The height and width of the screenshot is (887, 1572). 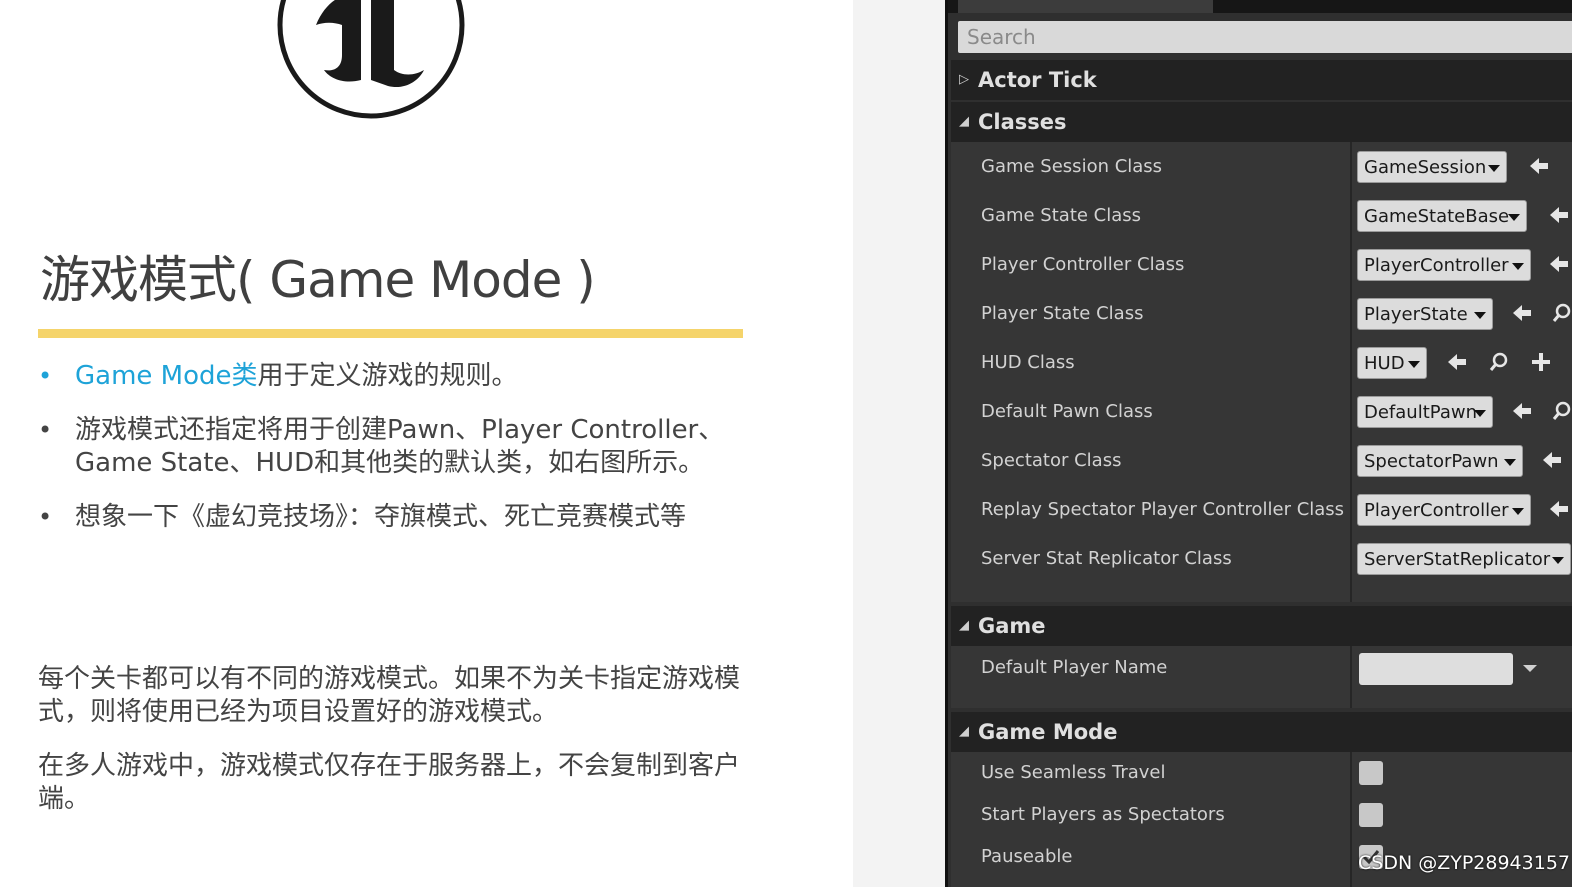 What do you see at coordinates (1436, 669) in the screenshot?
I see `default-player-name-input` at bounding box center [1436, 669].